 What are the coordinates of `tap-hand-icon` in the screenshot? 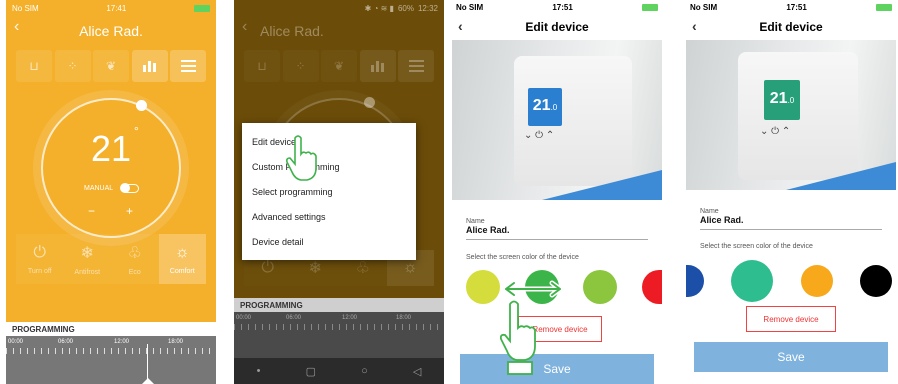 It's located at (301, 158).